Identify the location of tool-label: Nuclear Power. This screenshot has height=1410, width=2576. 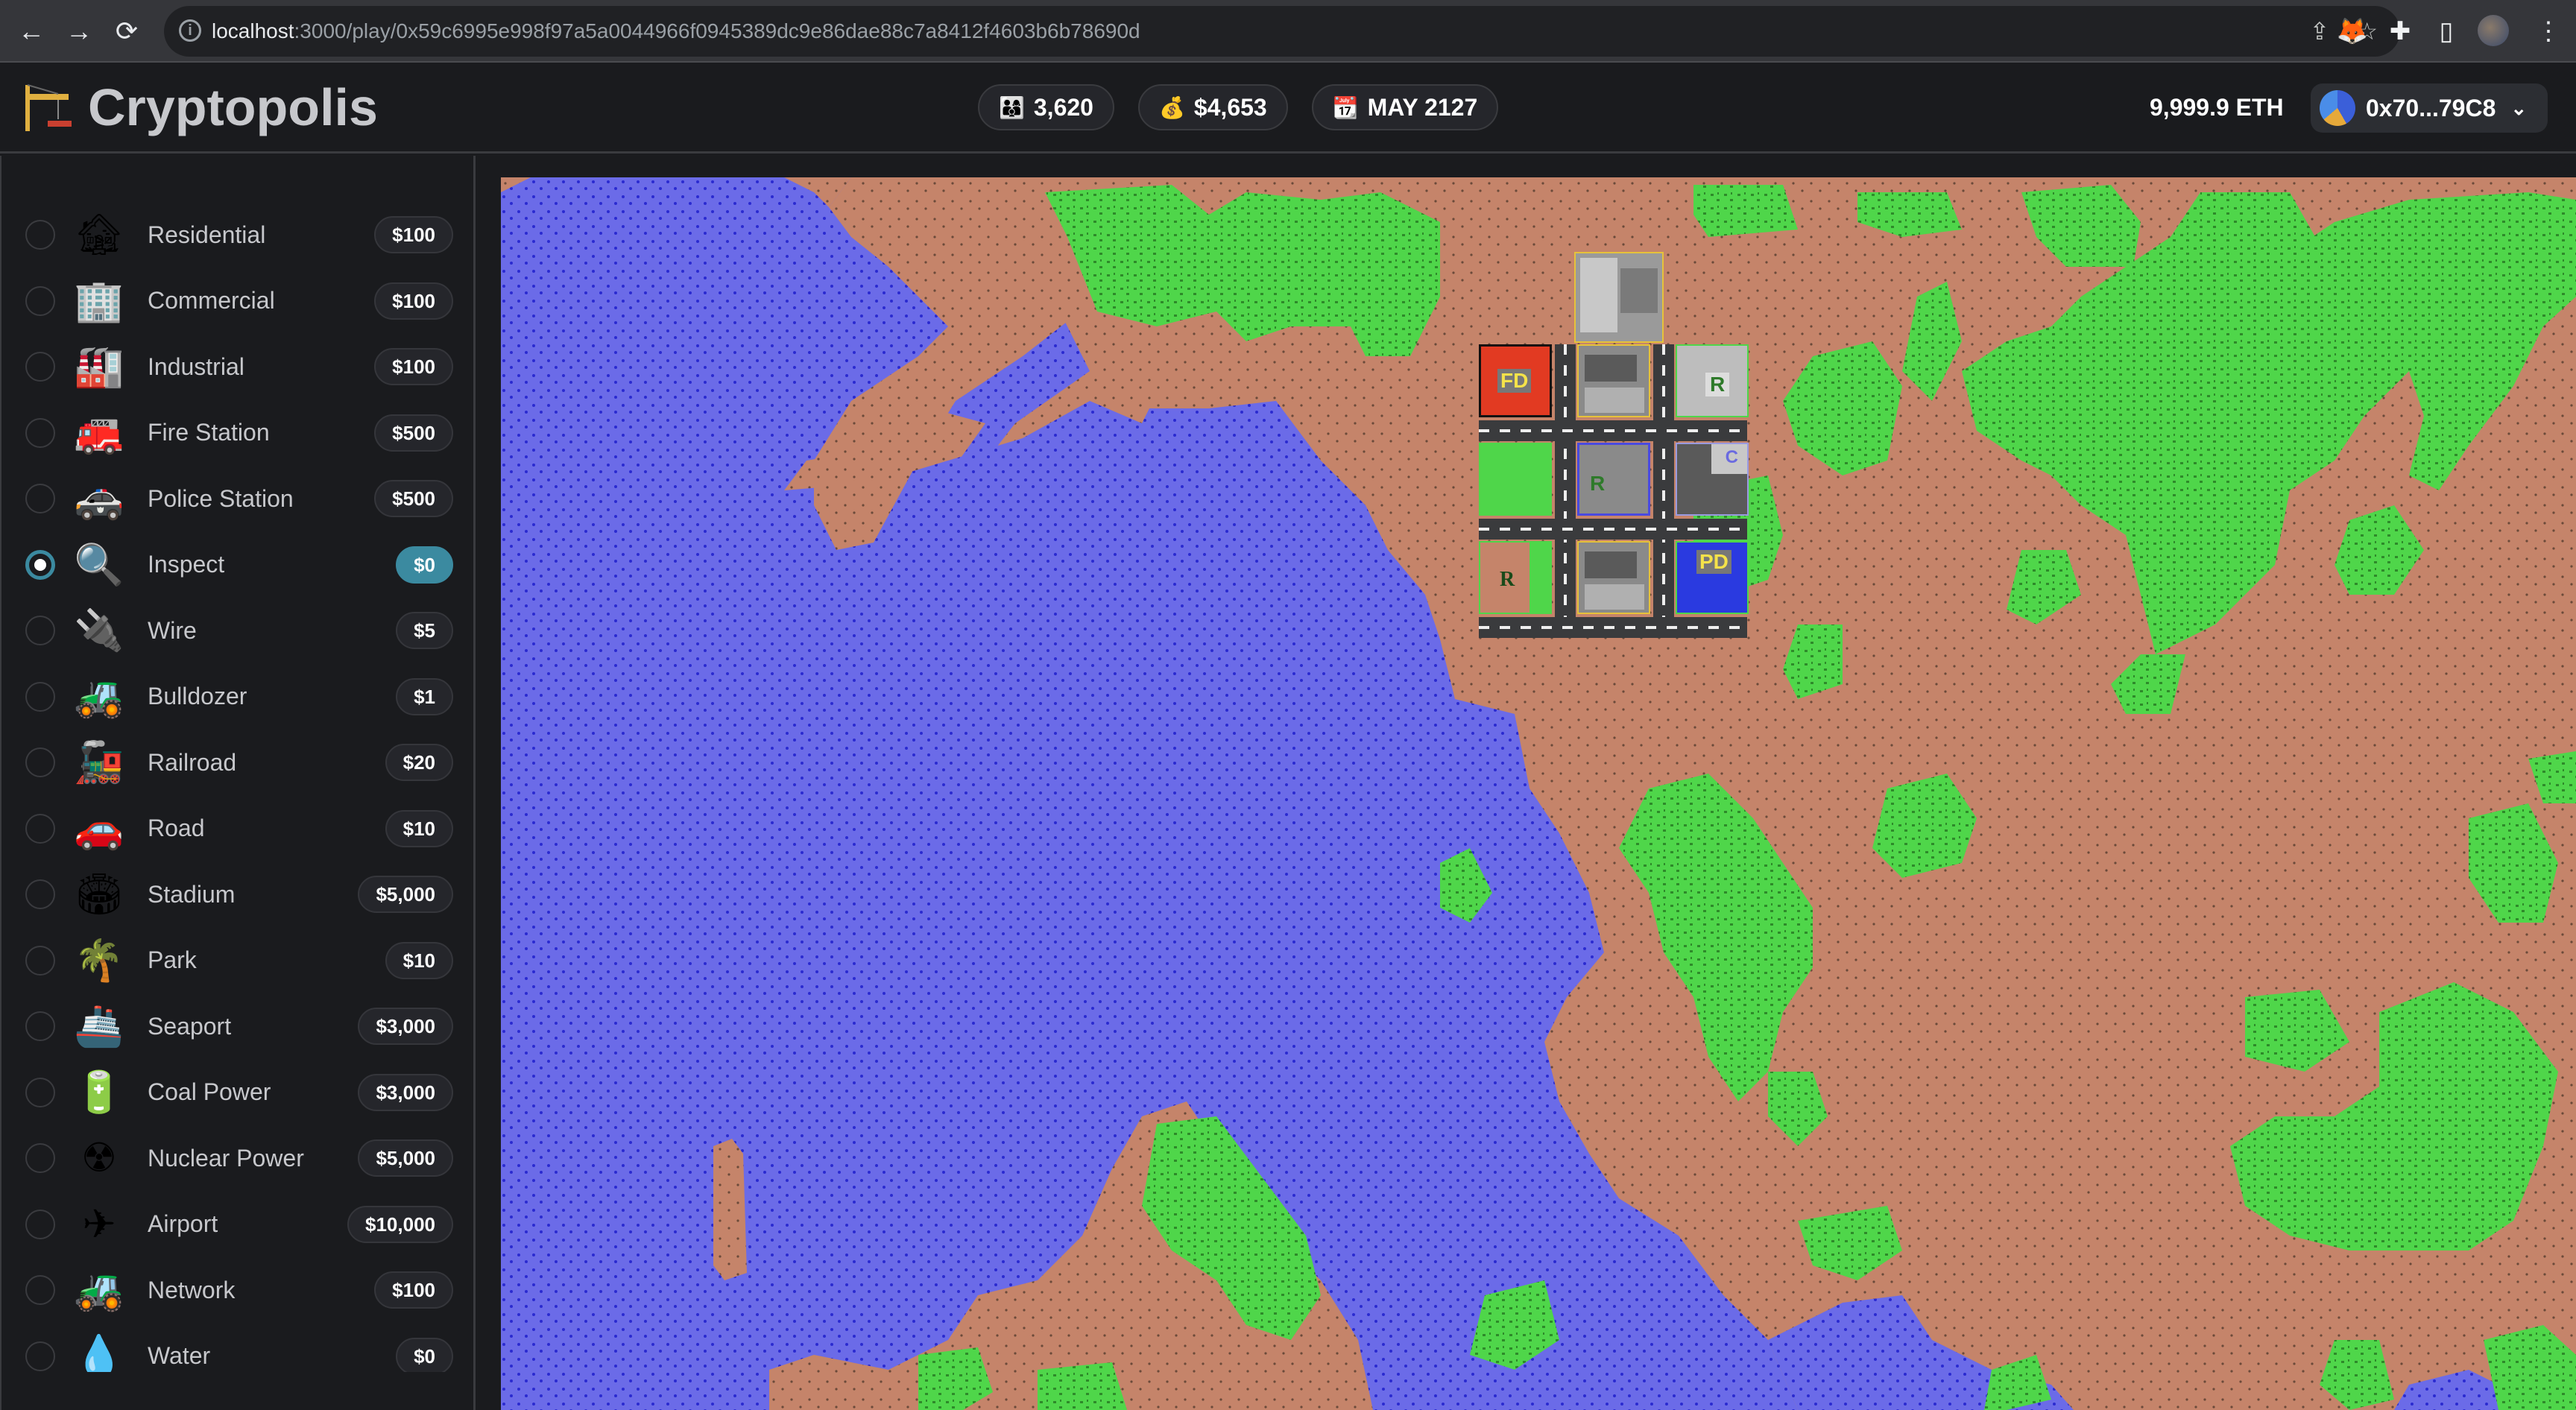
(226, 1158).